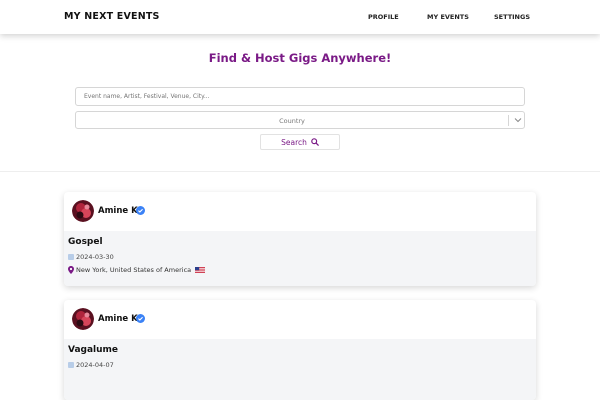  I want to click on event-date: 2024-03-30, so click(91, 257).